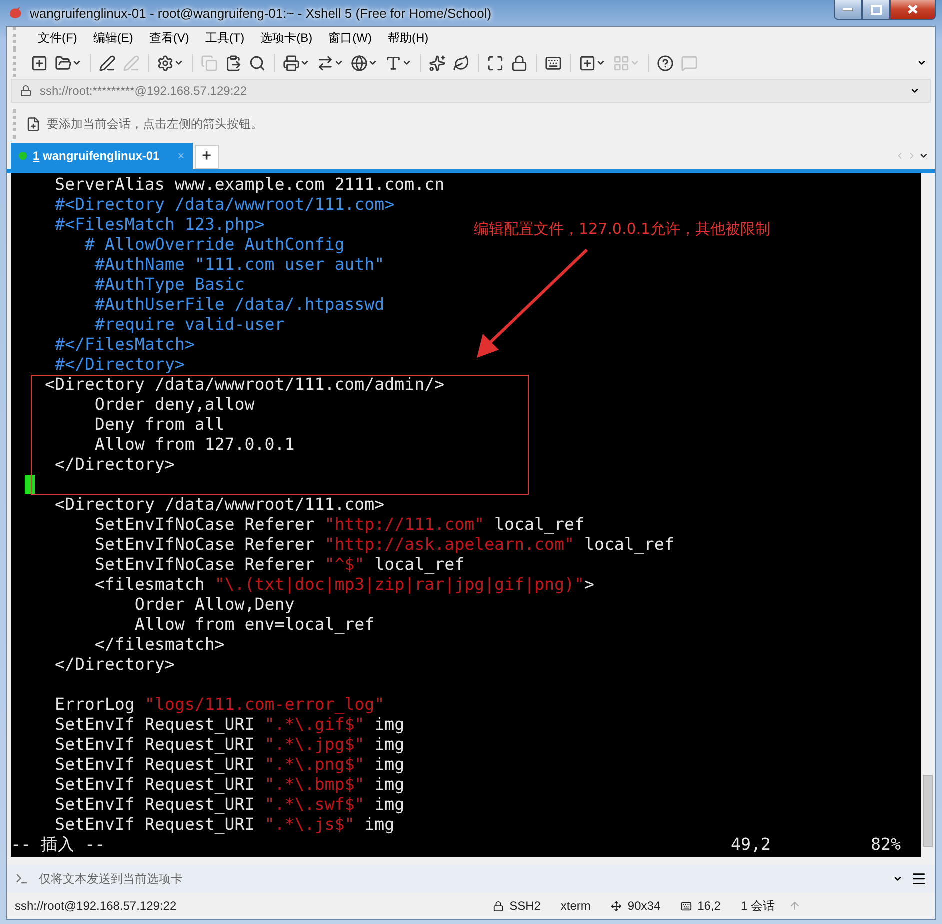  What do you see at coordinates (206, 157) in the screenshot?
I see `new-tab-button: +` at bounding box center [206, 157].